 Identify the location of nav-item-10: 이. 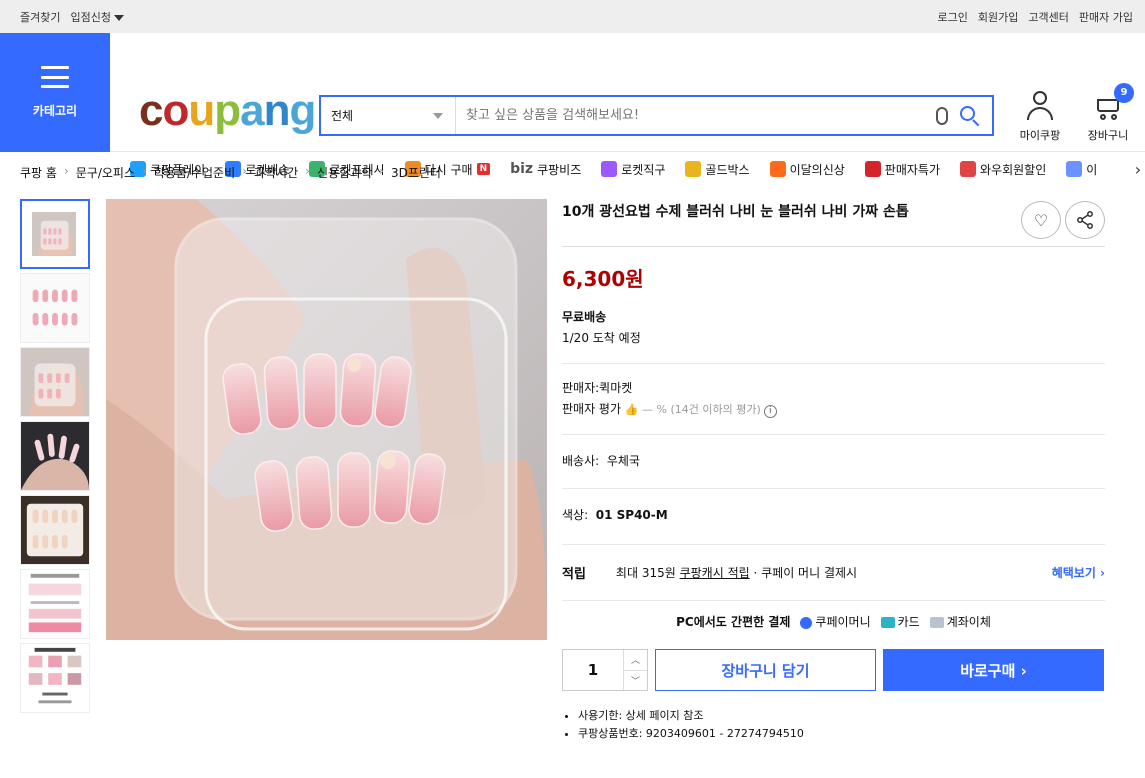
(1081, 169).